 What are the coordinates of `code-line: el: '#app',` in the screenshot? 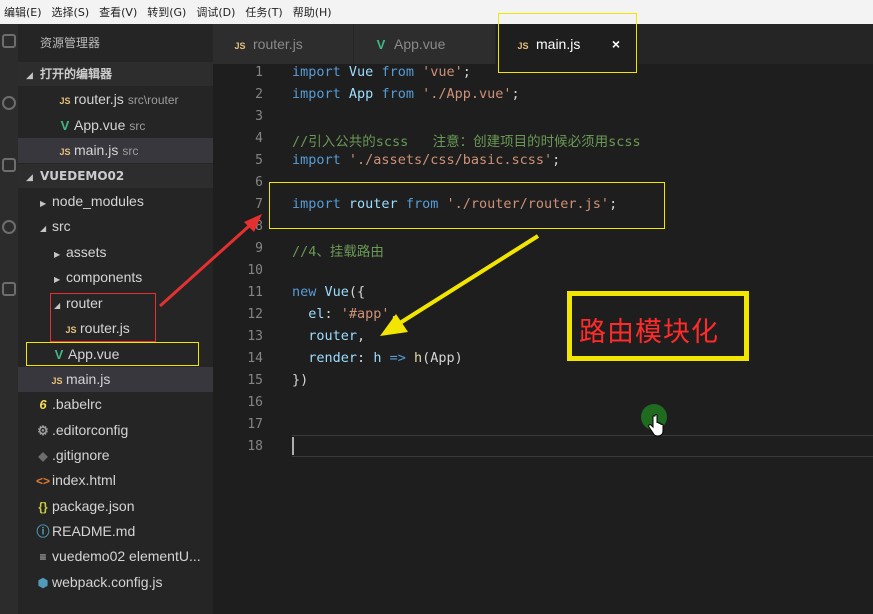 It's located at (353, 314).